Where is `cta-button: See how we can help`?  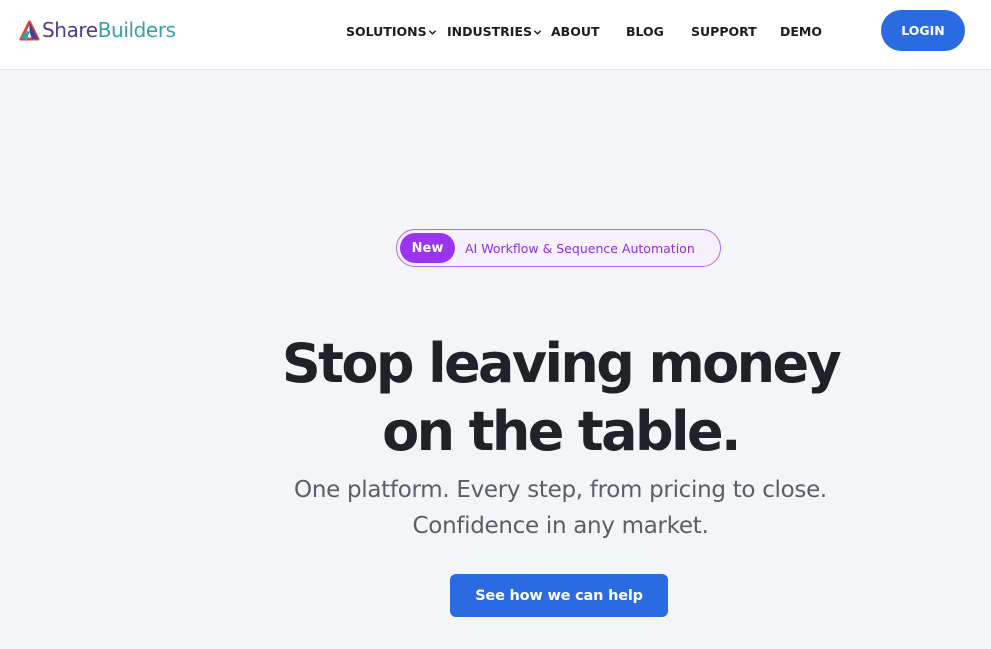
cta-button: See how we can help is located at coordinates (559, 595).